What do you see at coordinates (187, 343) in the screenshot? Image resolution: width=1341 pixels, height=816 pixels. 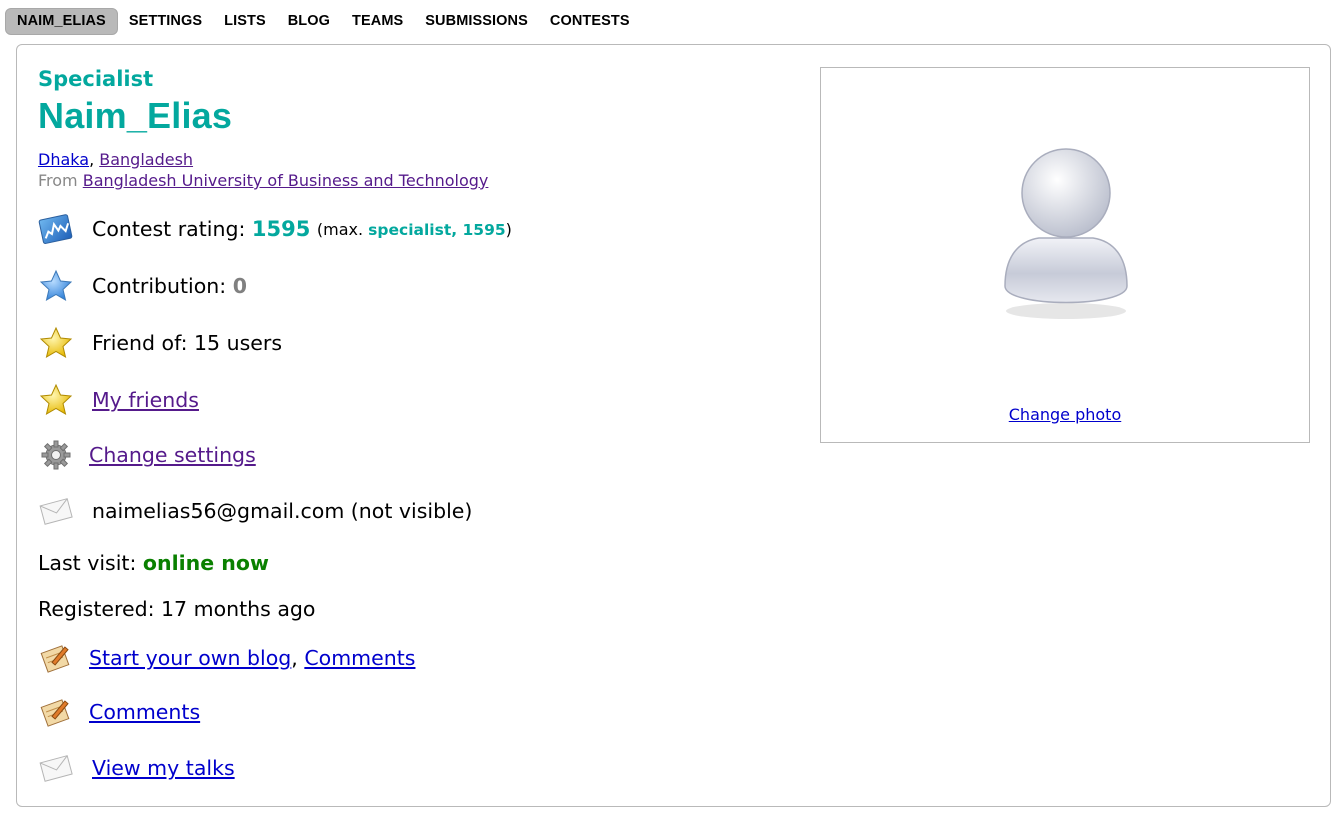 I see `friend-of-text: Friend of: 15 users` at bounding box center [187, 343].